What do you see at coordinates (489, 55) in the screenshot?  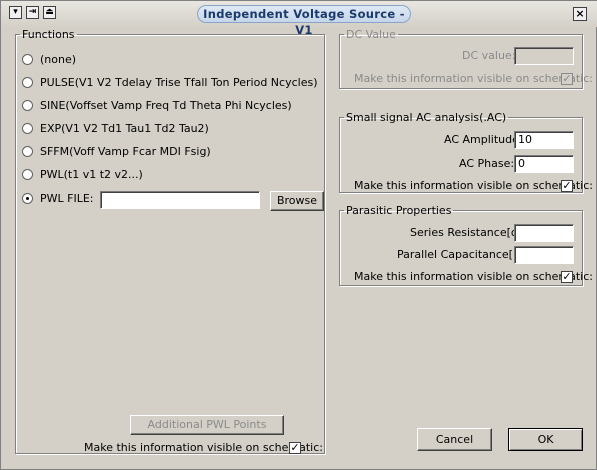 I see `dc-value-label: DC value:` at bounding box center [489, 55].